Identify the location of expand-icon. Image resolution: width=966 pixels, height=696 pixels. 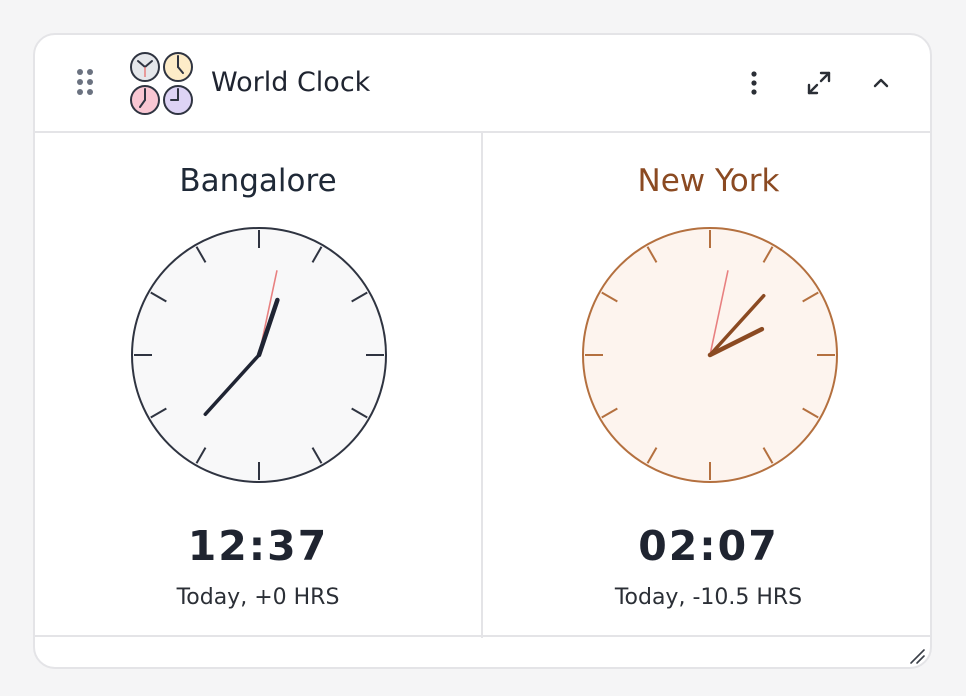
(819, 83).